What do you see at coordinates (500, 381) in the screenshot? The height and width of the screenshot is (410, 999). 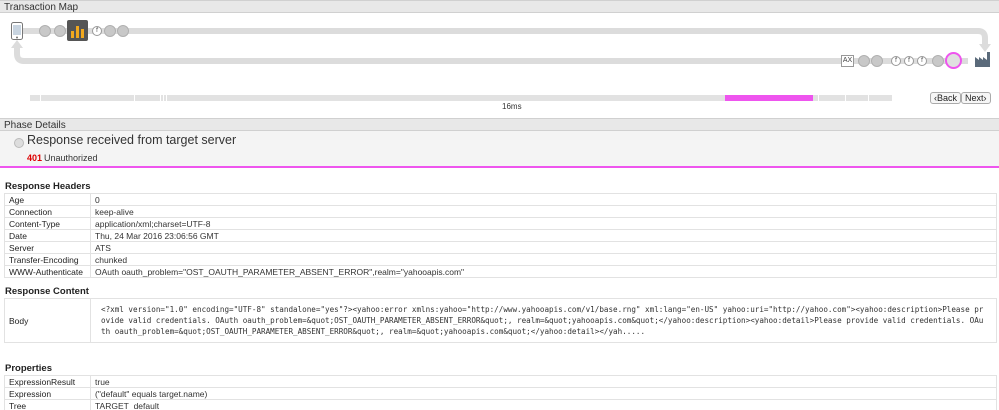 I see `table-row: ExpressionResult true` at bounding box center [500, 381].